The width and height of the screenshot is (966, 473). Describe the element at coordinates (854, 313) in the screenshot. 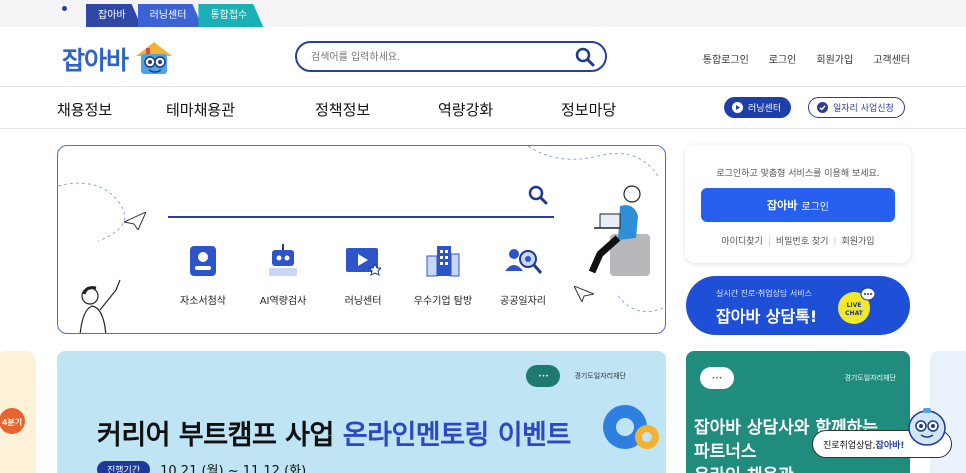

I see `chat-badge-chat: CHAT` at that location.